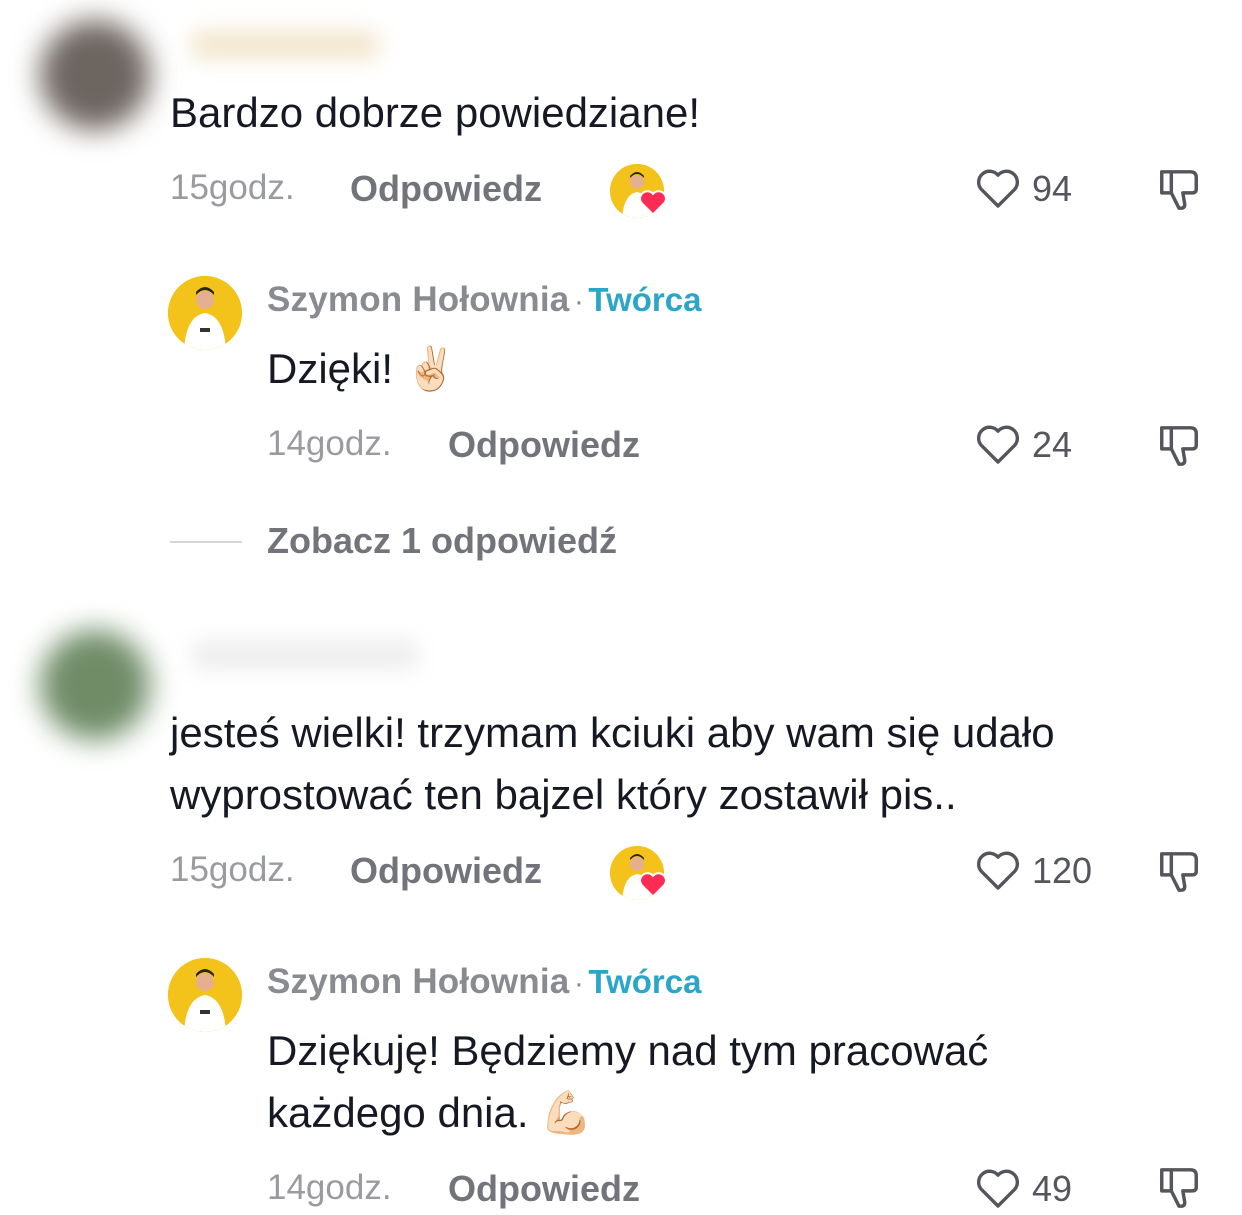  I want to click on like-count: 120, so click(1062, 870).